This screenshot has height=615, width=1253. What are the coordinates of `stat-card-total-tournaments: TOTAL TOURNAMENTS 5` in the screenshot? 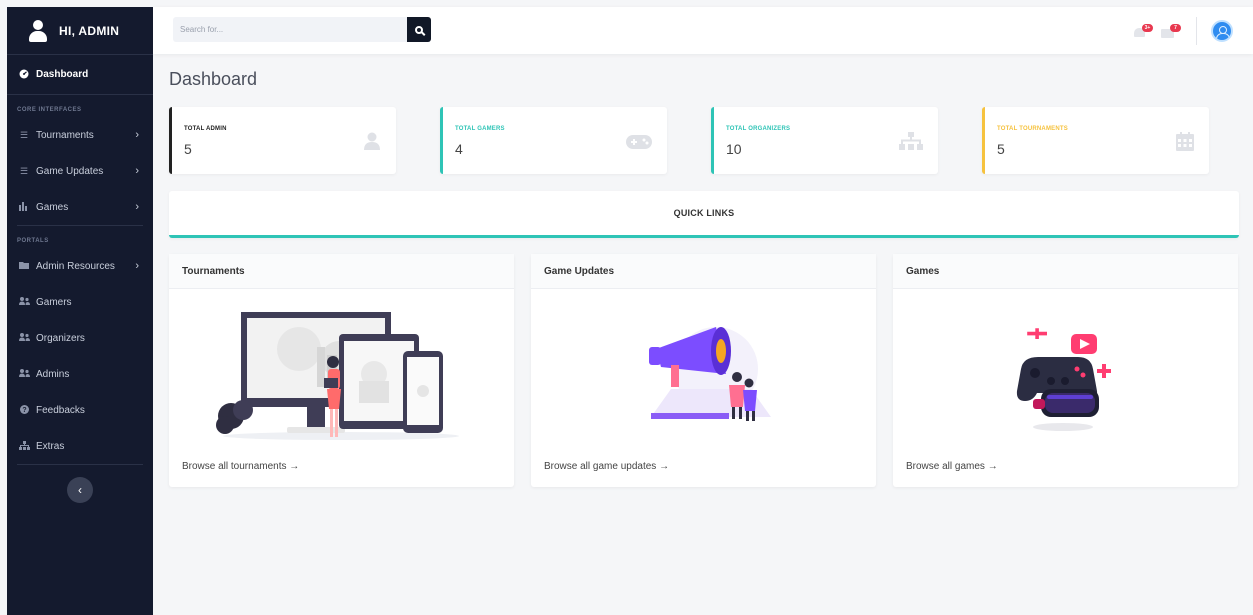 It's located at (1095, 140).